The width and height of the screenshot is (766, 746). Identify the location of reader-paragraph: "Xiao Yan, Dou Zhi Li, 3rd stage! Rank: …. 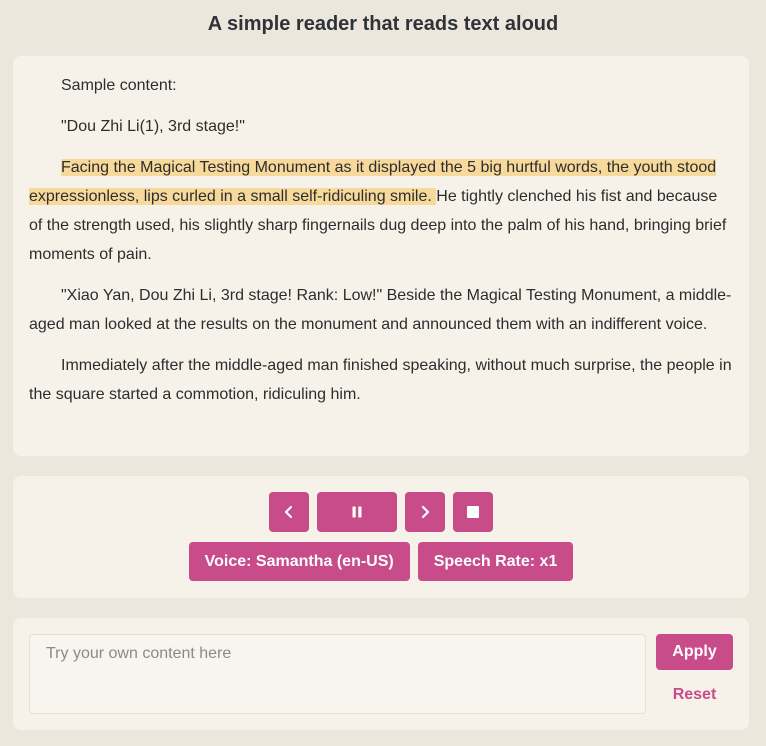
(380, 310).